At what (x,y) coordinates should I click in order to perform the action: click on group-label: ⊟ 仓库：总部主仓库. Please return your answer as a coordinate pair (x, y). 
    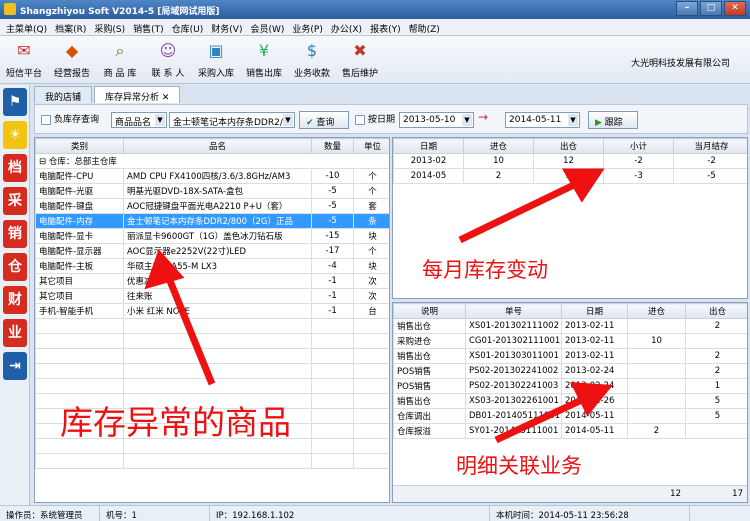
    Looking at the image, I should click on (212, 161).